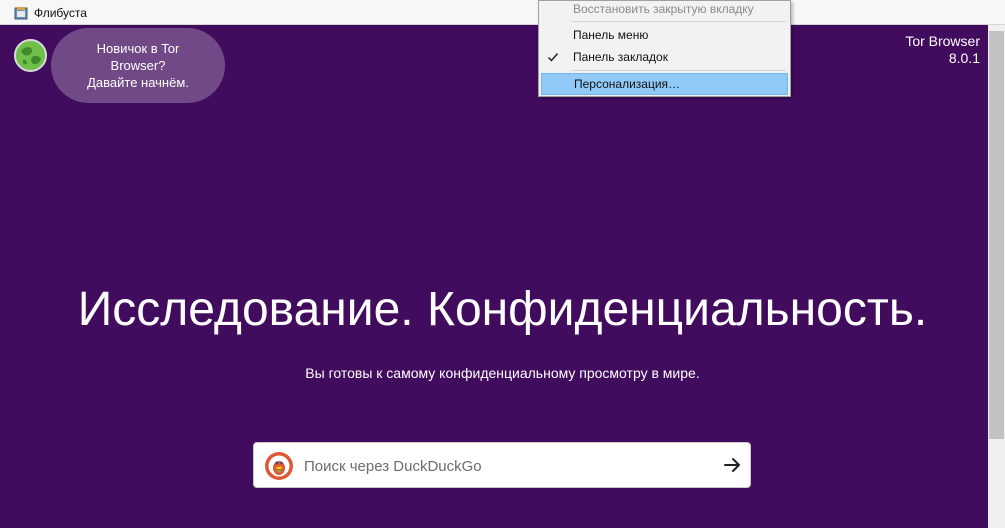 Image resolution: width=1005 pixels, height=528 pixels. I want to click on book-favicon-icon, so click(21, 13).